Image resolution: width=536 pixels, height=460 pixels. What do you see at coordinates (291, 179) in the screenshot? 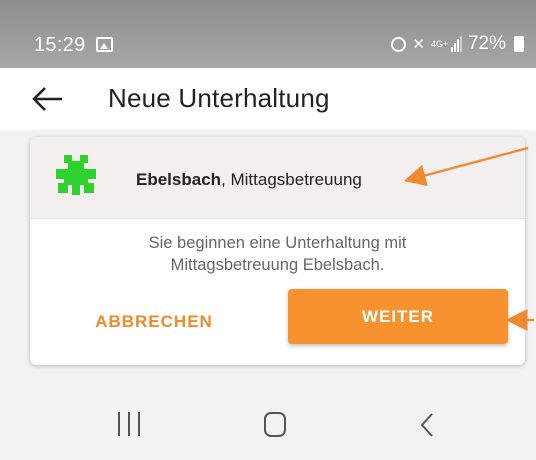
I see `recipient-rest: , Mittagsbetreuung` at bounding box center [291, 179].